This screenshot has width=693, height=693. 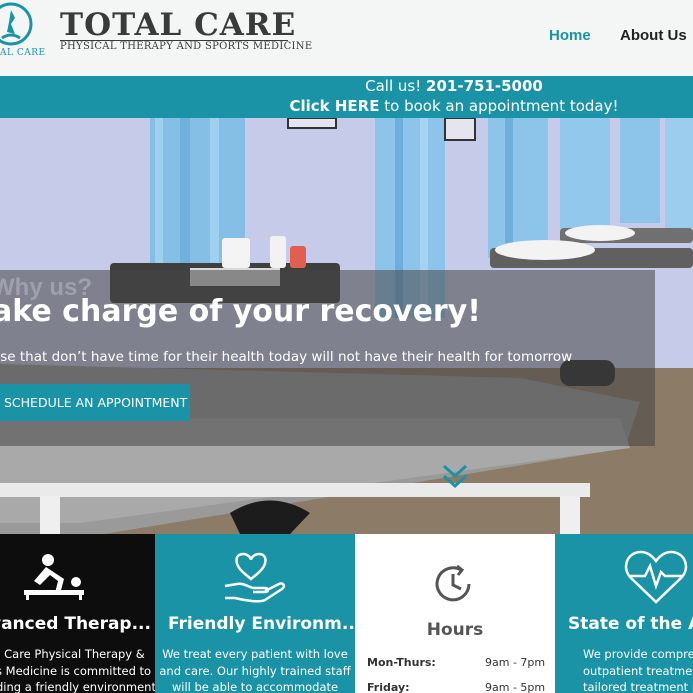 I want to click on brand-name: TOTAL CARE, so click(x=178, y=25).